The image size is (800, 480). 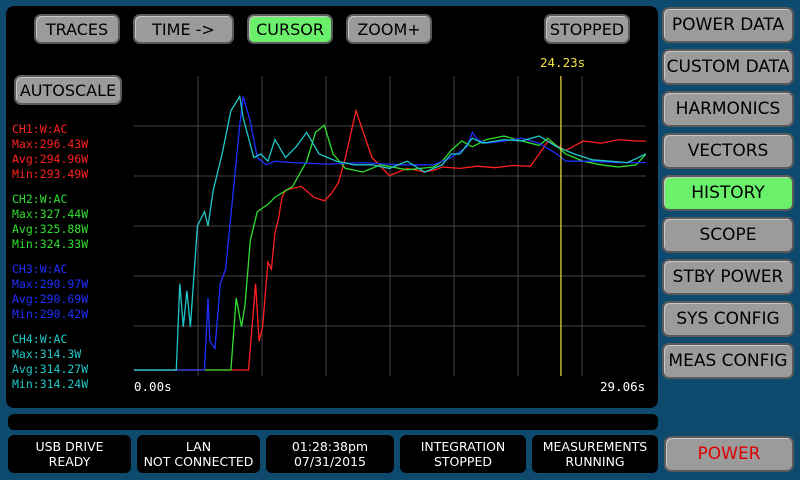 I want to click on time-axis-start: 0.00s, so click(x=153, y=386).